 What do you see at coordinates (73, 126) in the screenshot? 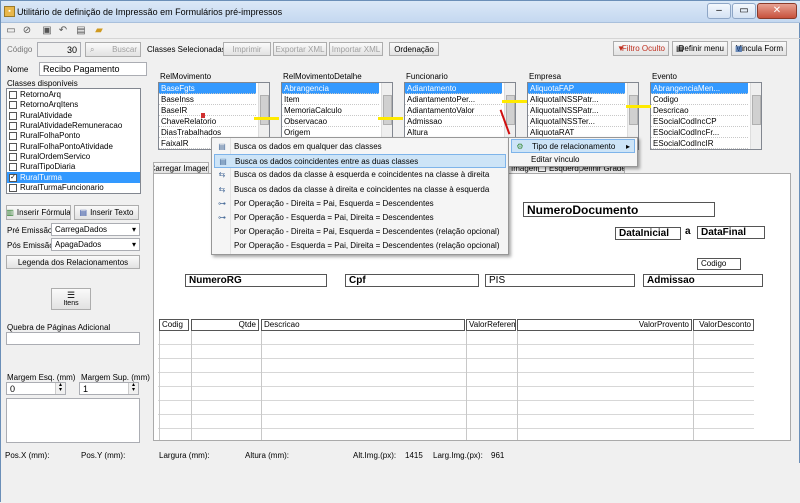
I see `available-class-item: RuralAtividadeRemuneracao` at bounding box center [73, 126].